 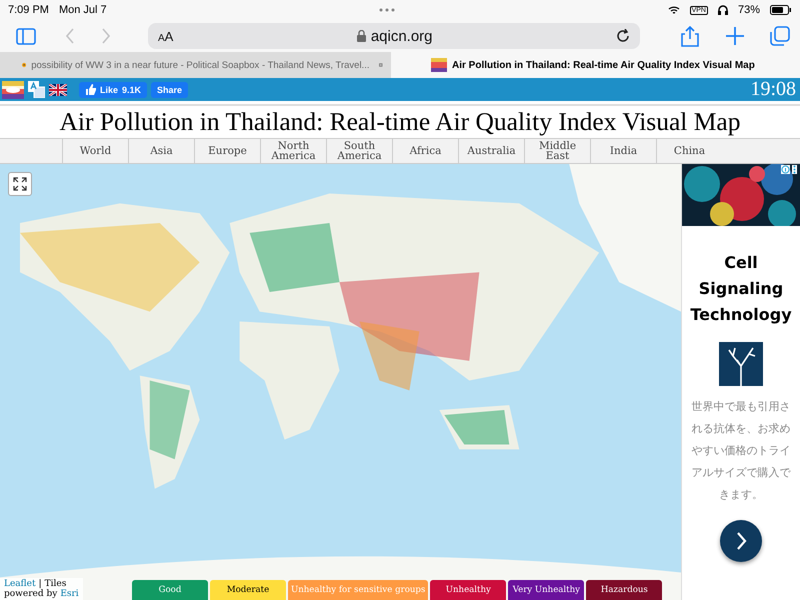 I want to click on like-count: 9.1K, so click(x=132, y=89).